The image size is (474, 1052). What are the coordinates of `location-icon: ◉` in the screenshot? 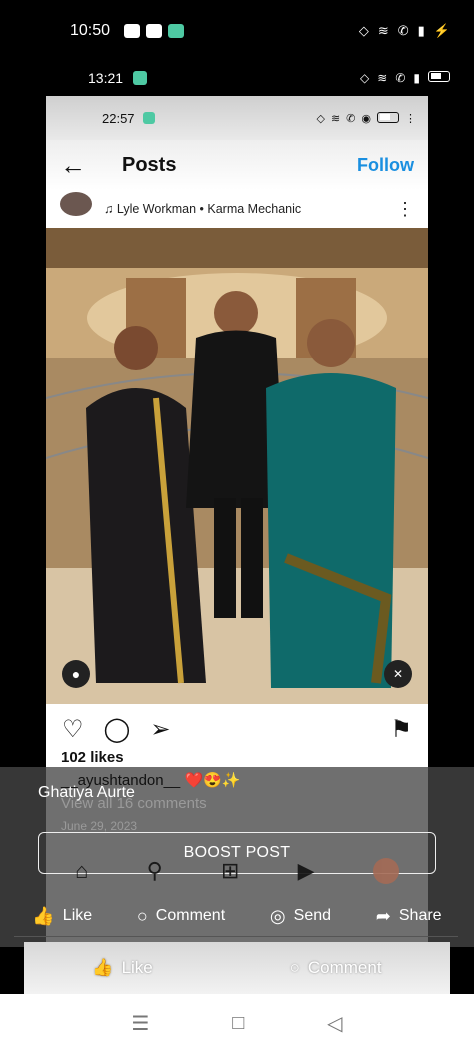 It's located at (366, 118).